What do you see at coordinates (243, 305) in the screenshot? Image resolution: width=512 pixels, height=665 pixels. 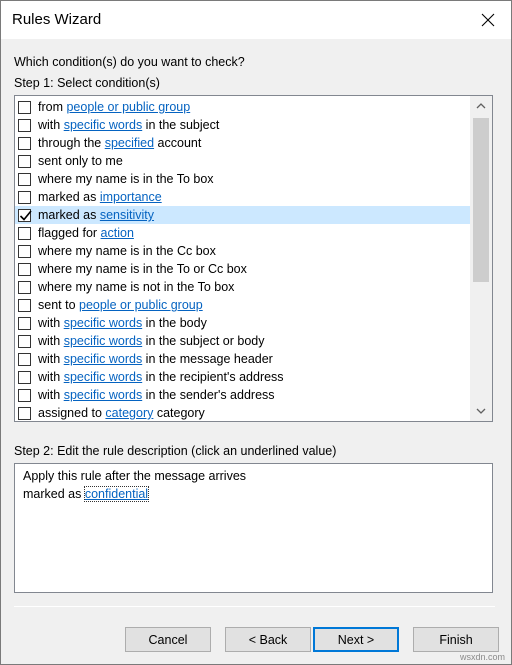 I see `condition-item: sent to people or public group` at bounding box center [243, 305].